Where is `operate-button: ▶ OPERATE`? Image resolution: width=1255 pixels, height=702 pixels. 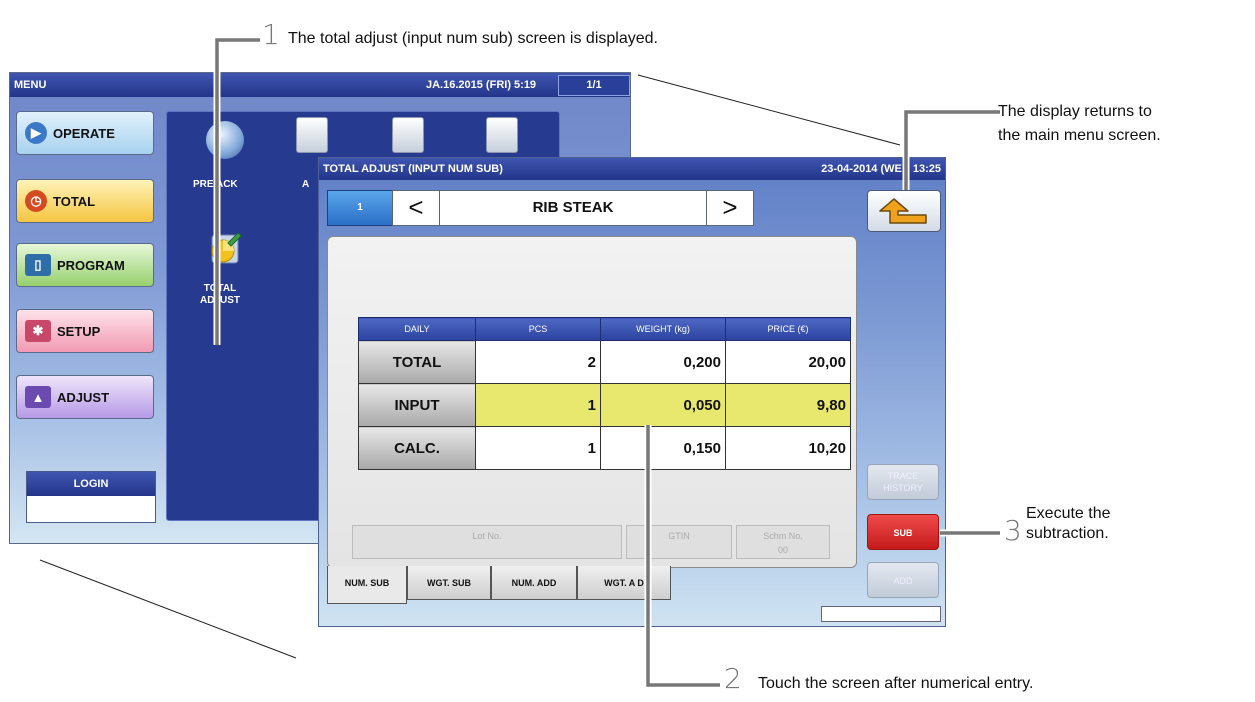
operate-button: ▶ OPERATE is located at coordinates (85, 133).